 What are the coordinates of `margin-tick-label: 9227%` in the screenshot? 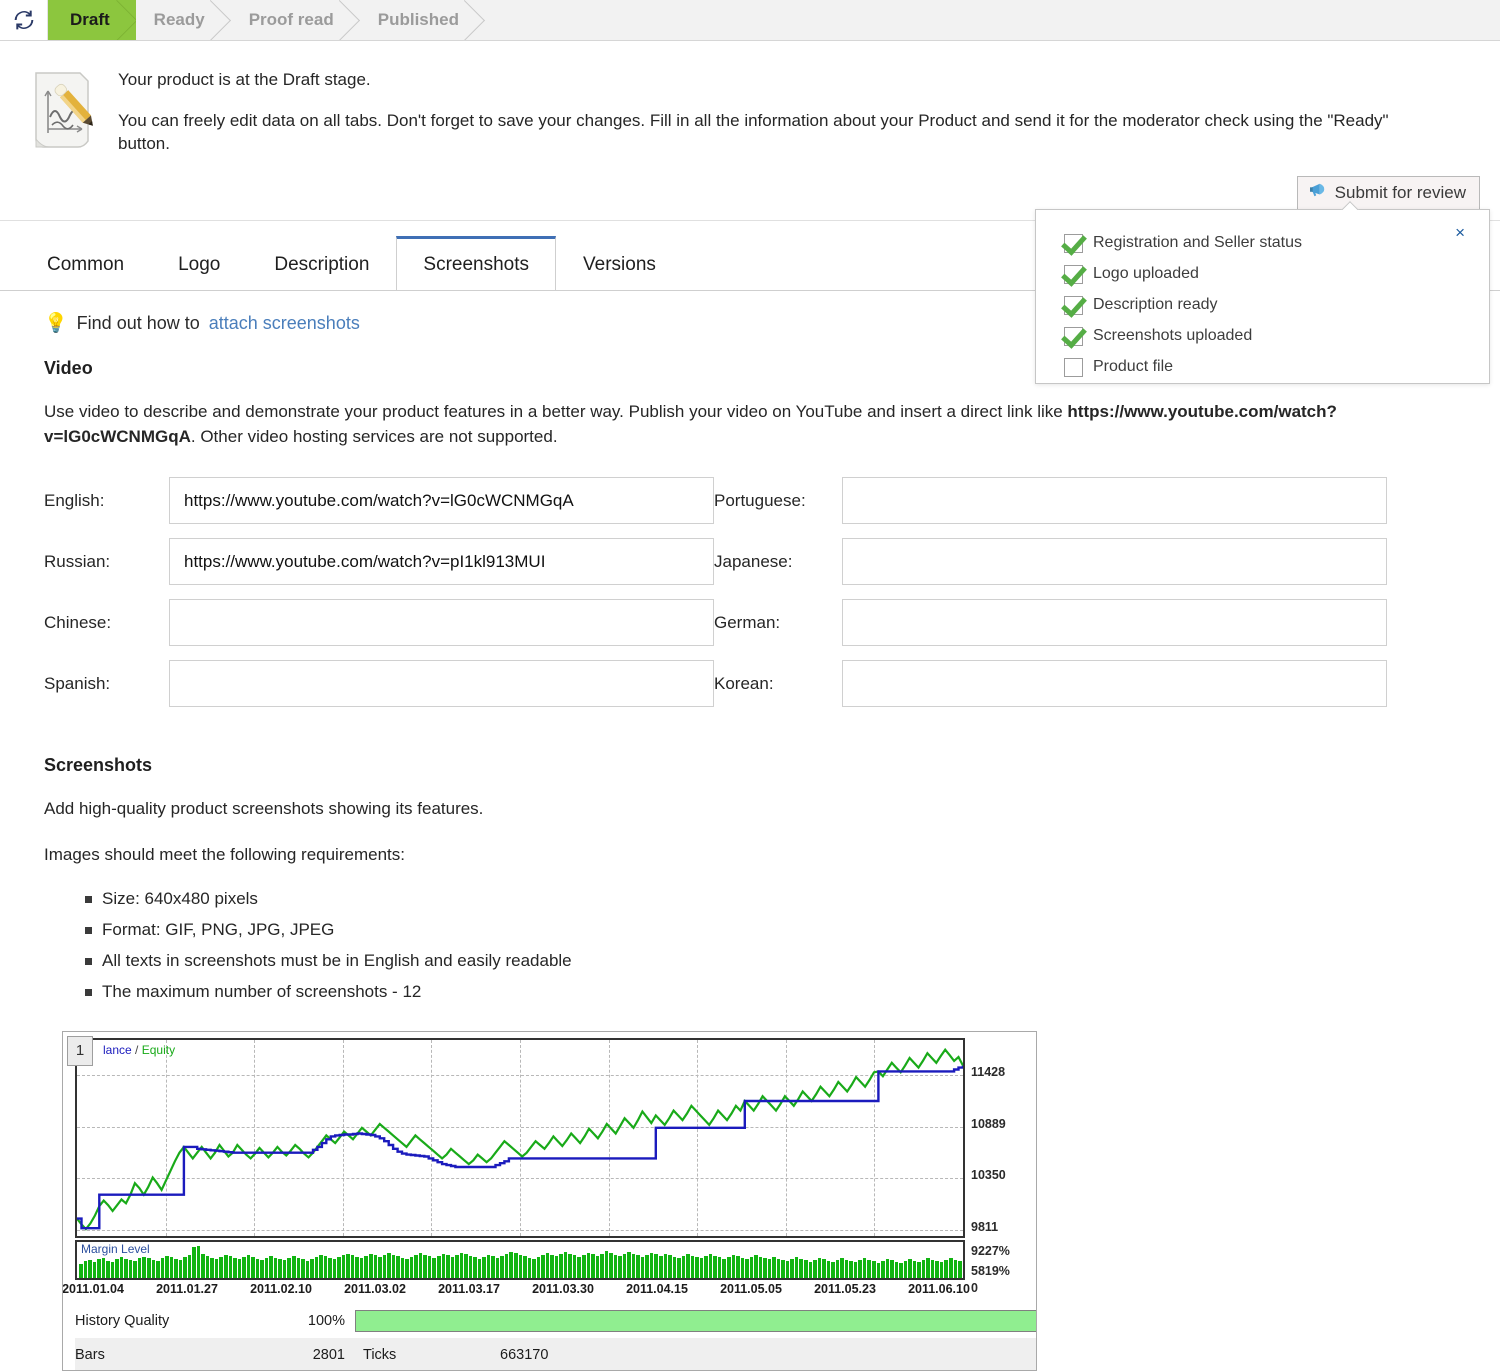 It's located at (990, 1250).